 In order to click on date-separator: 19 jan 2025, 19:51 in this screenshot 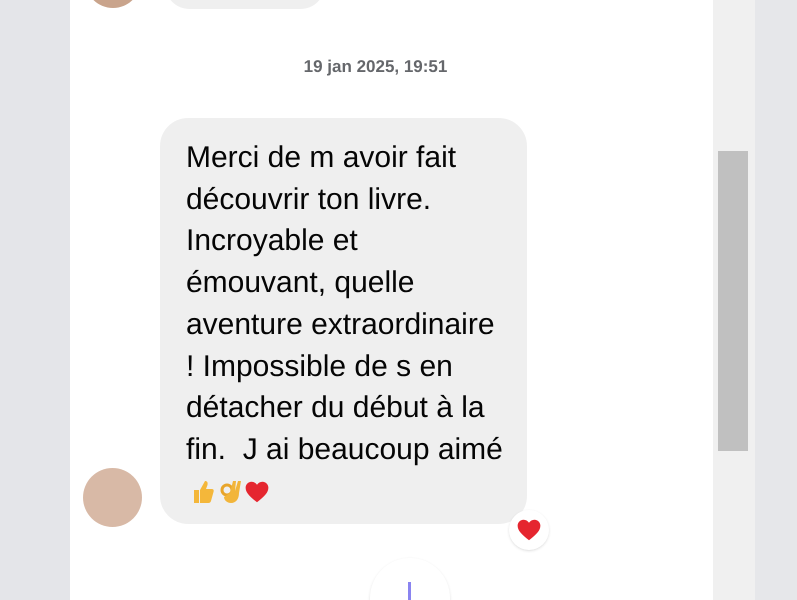, I will do `click(376, 67)`.